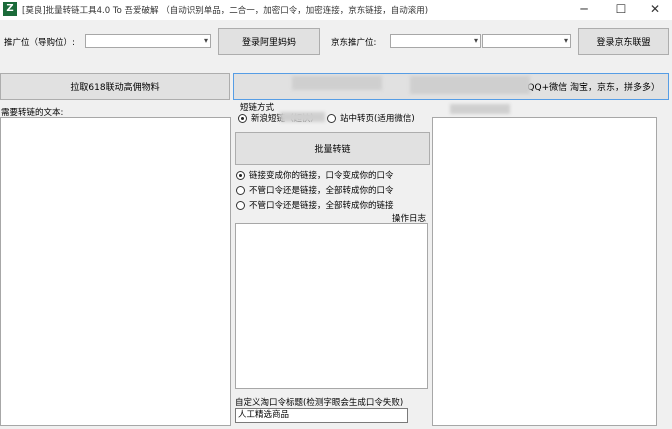 This screenshot has width=672, height=429. Describe the element at coordinates (332, 148) in the screenshot. I see `batch-convert-button: 批量转链` at that location.